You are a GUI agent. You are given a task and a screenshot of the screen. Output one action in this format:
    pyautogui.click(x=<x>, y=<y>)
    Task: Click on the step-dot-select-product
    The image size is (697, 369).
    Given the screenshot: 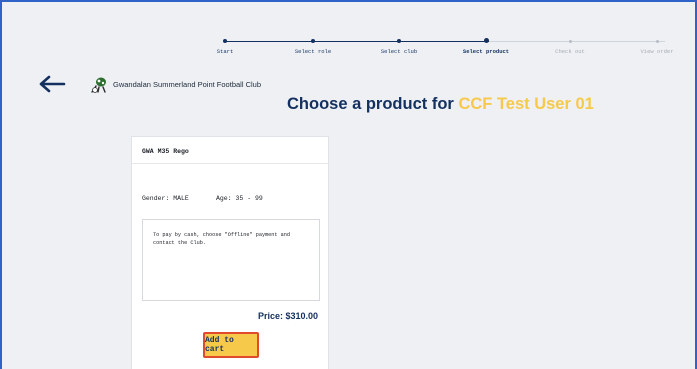 What is the action you would take?
    pyautogui.click(x=486, y=40)
    